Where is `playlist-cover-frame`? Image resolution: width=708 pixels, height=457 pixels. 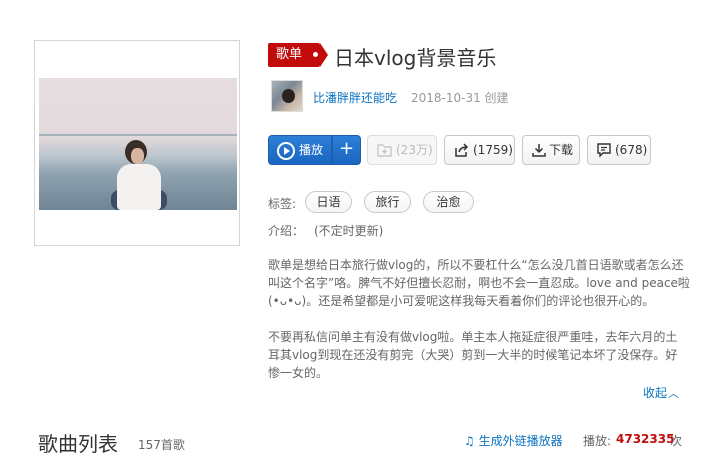 playlist-cover-frame is located at coordinates (137, 143).